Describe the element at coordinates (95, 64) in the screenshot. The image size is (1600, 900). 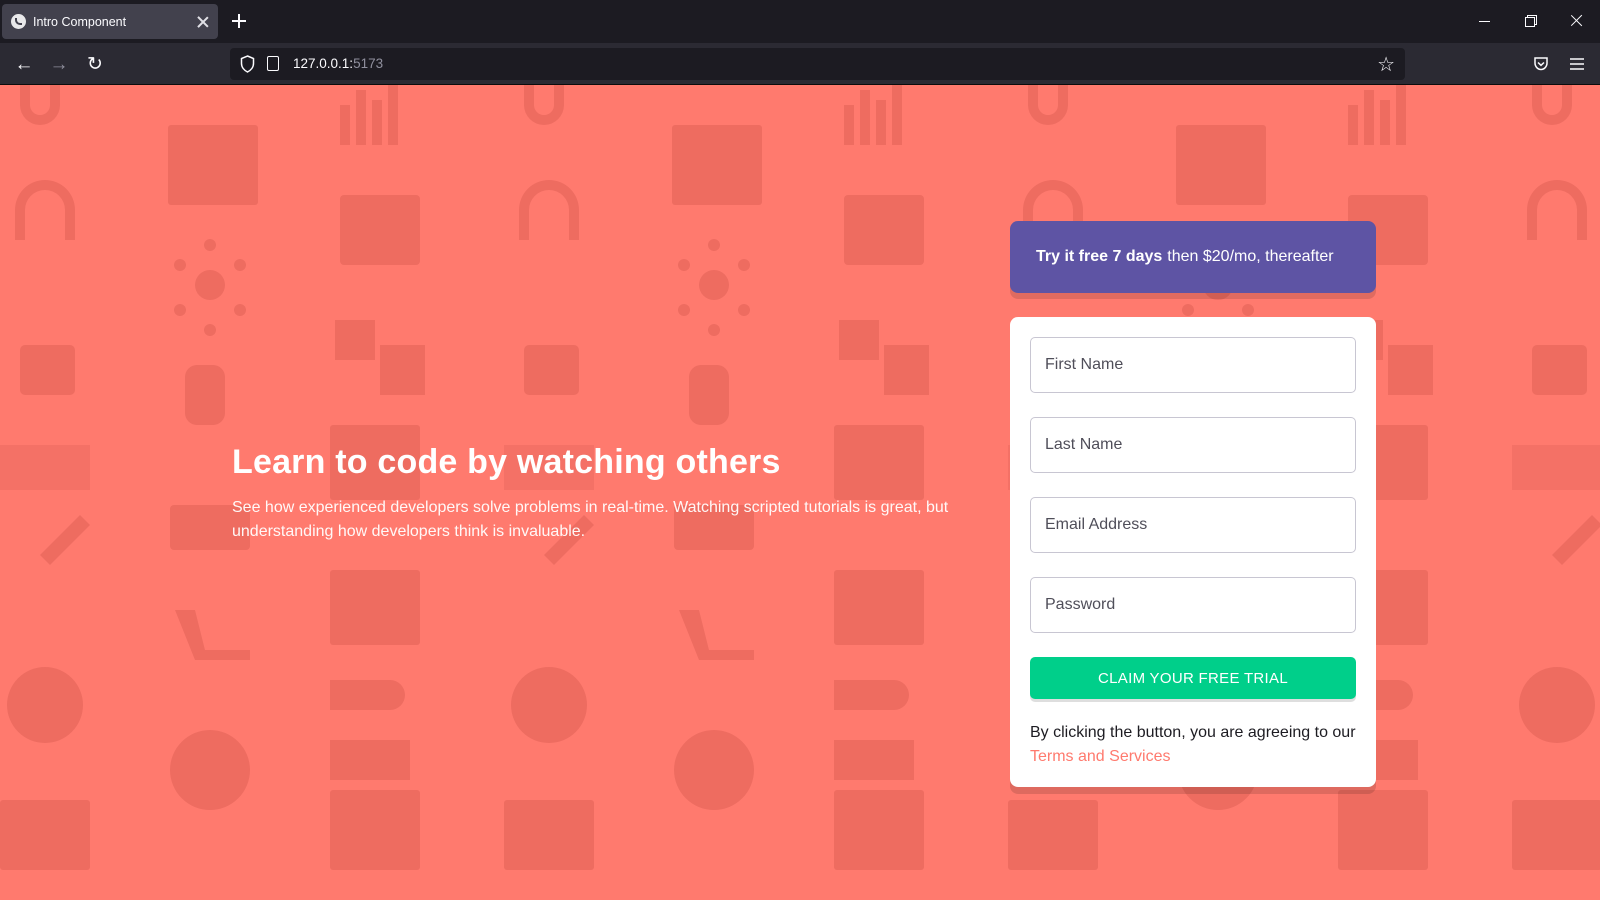
I see `reload-icon: ↻` at that location.